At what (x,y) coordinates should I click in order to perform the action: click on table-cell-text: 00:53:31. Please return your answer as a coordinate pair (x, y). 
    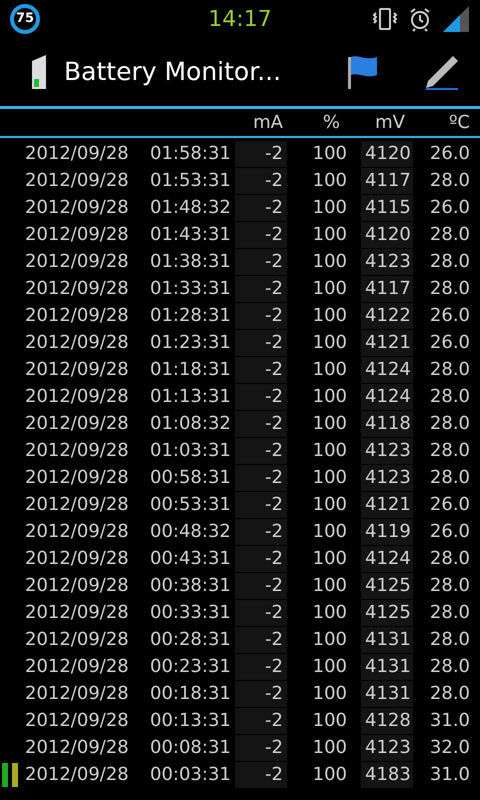
    Looking at the image, I should click on (191, 505).